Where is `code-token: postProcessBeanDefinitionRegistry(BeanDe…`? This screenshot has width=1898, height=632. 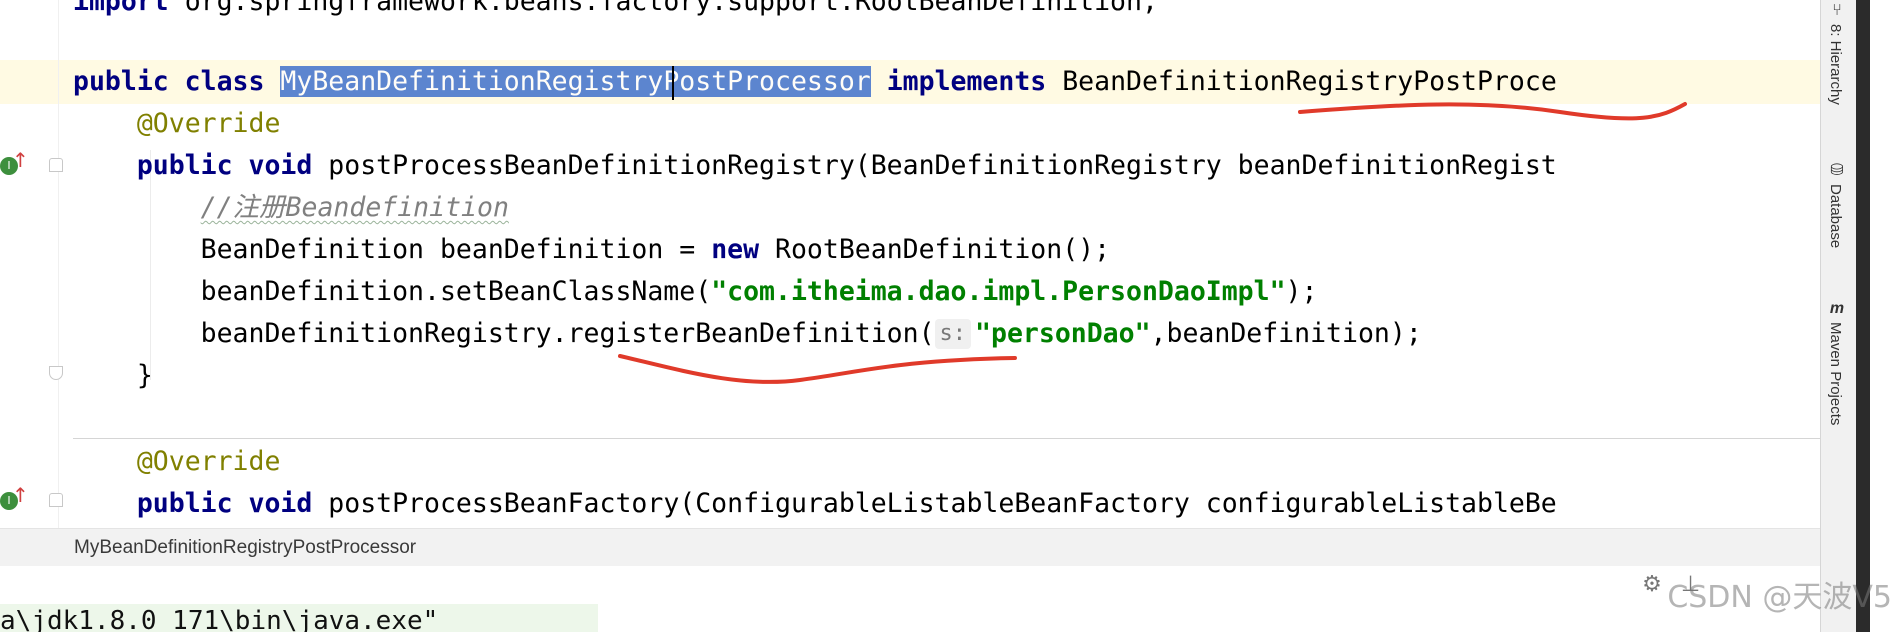
code-token: postProcessBeanDefinitionRegistry(BeanDe… is located at coordinates (942, 165).